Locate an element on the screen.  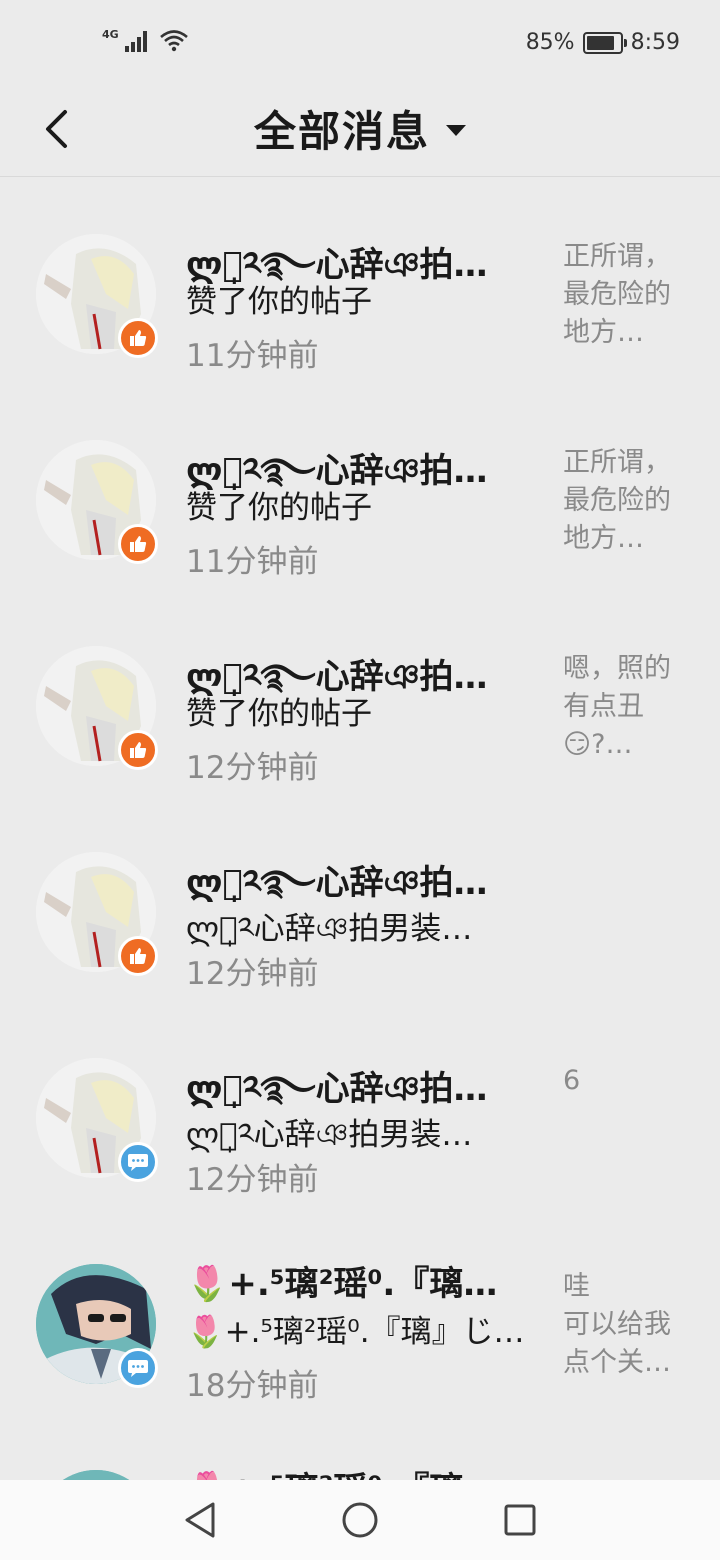
network-type: 4G is located at coordinates (110, 34).